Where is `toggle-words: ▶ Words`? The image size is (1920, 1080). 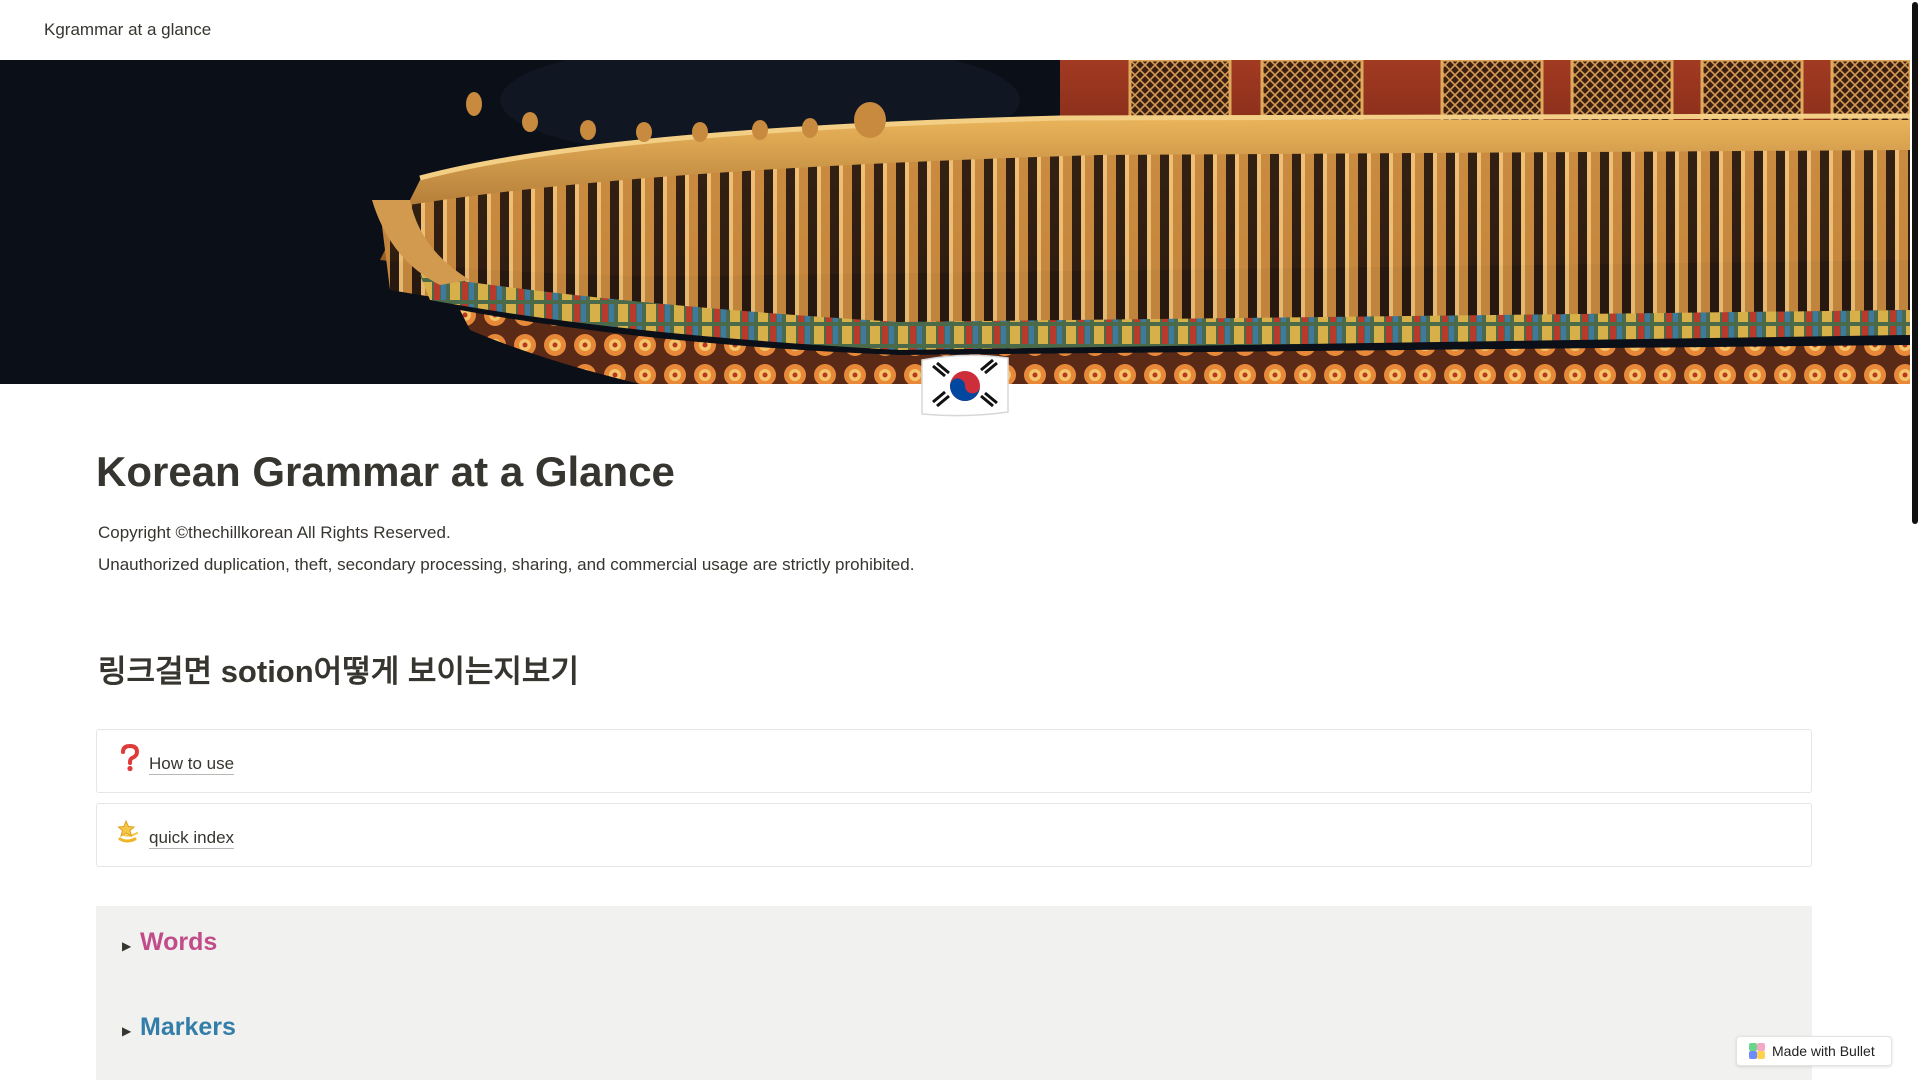 toggle-words: ▶ Words is located at coordinates (169, 942).